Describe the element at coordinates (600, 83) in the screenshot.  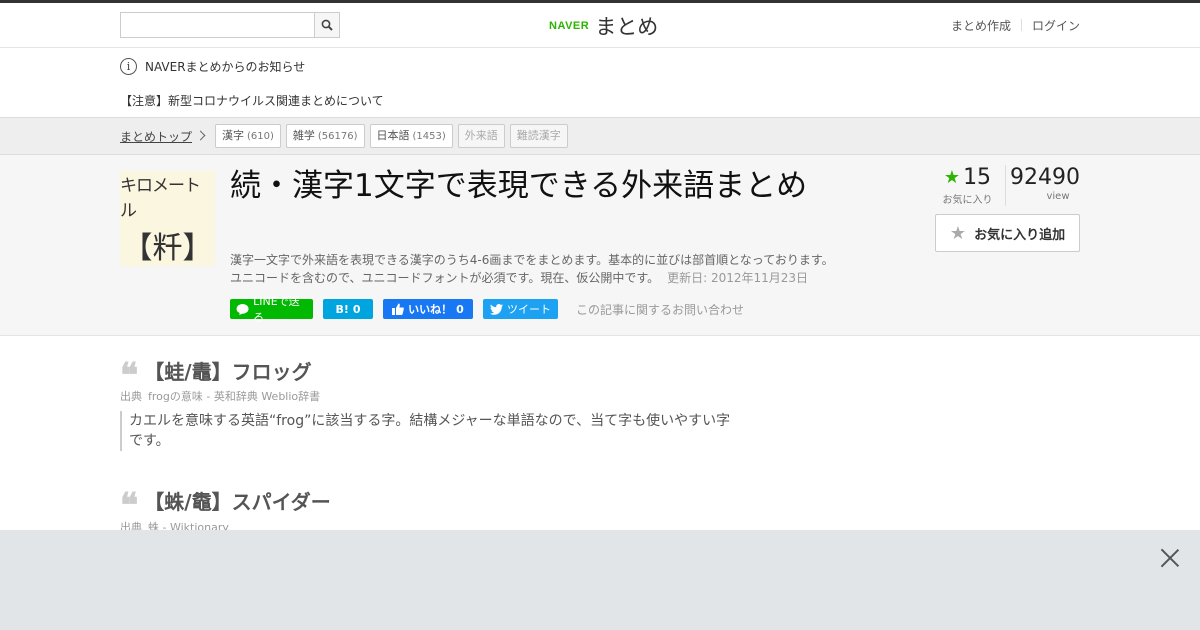
I see `notice-area: i NAVERまとめからのお知らせ 【注意】新型コロナウイルス関連まとめについて` at that location.